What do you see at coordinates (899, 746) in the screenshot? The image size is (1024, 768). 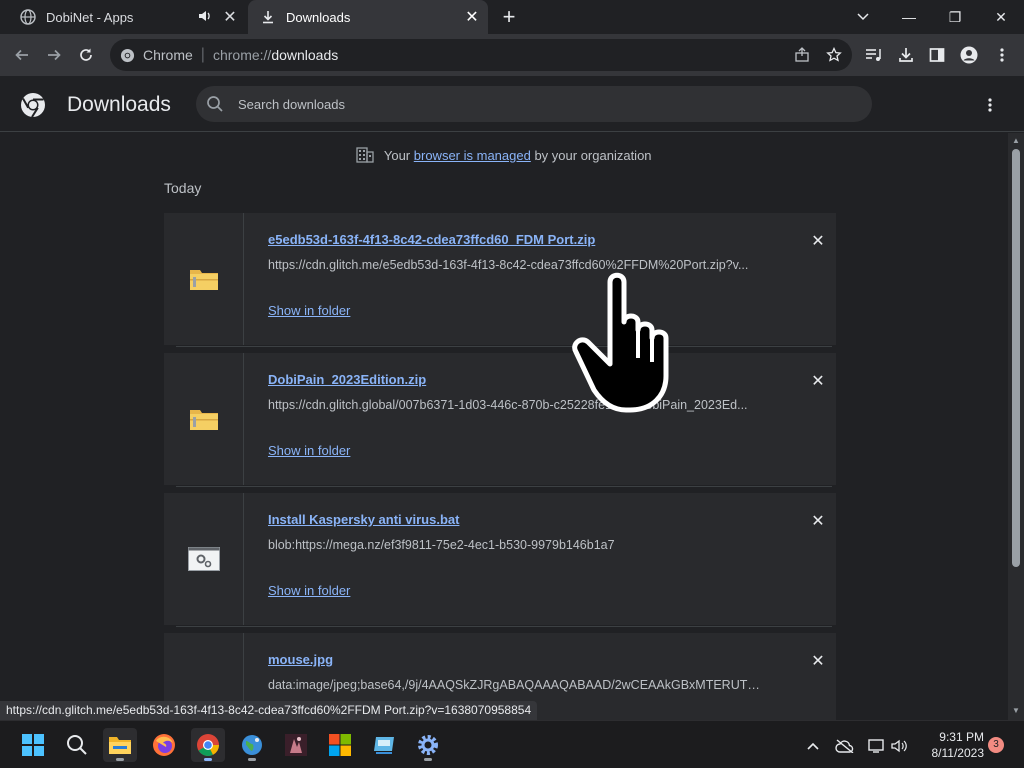 I see `volume-icon` at bounding box center [899, 746].